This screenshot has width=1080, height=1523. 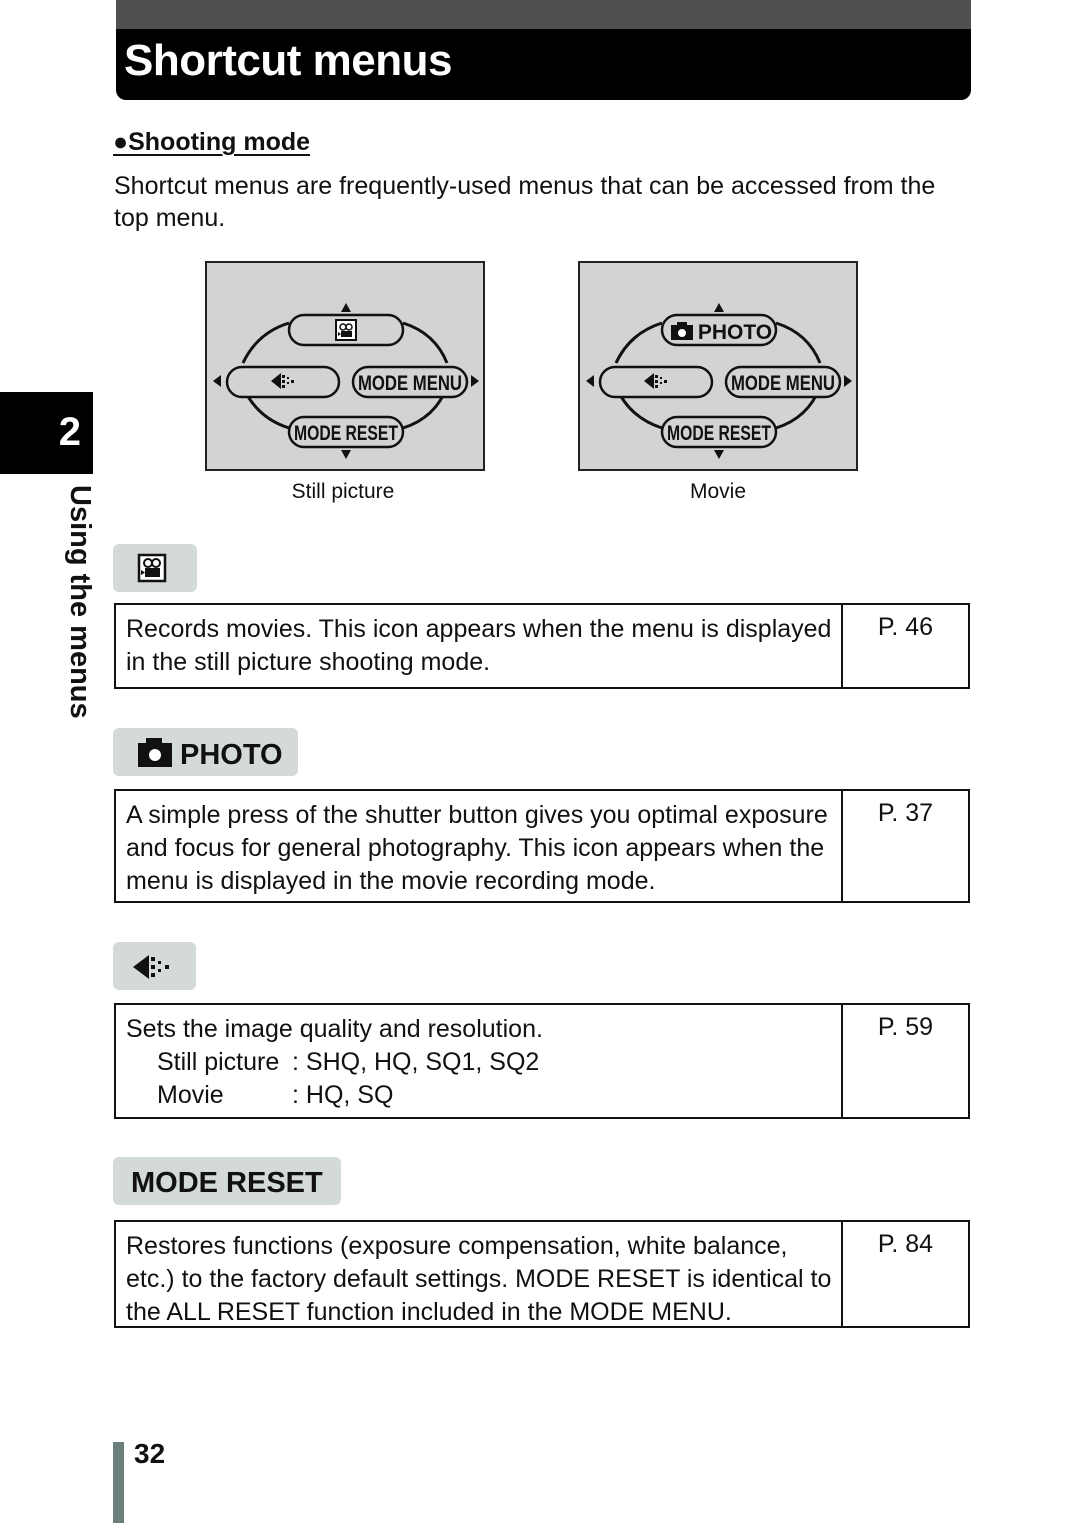 I want to click on tag-movie, so click(x=155, y=568).